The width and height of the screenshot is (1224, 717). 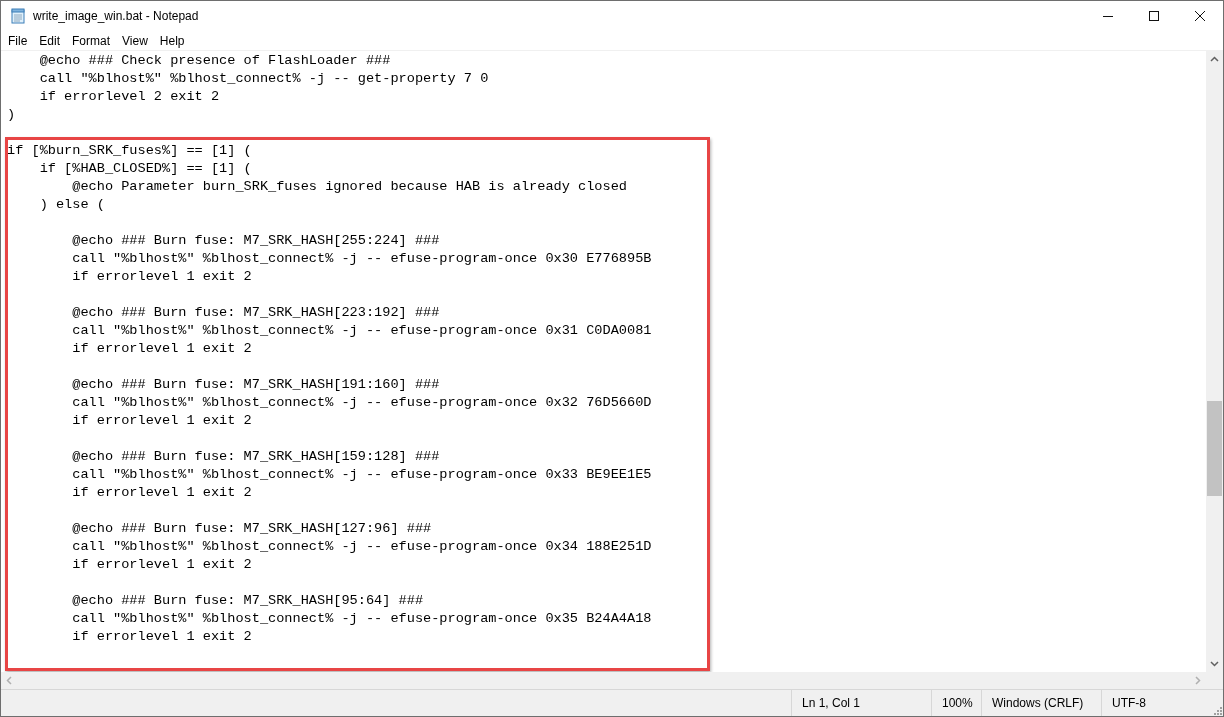 What do you see at coordinates (129, 97) in the screenshot?
I see `code-line: if errorlevel 2 exit 2` at bounding box center [129, 97].